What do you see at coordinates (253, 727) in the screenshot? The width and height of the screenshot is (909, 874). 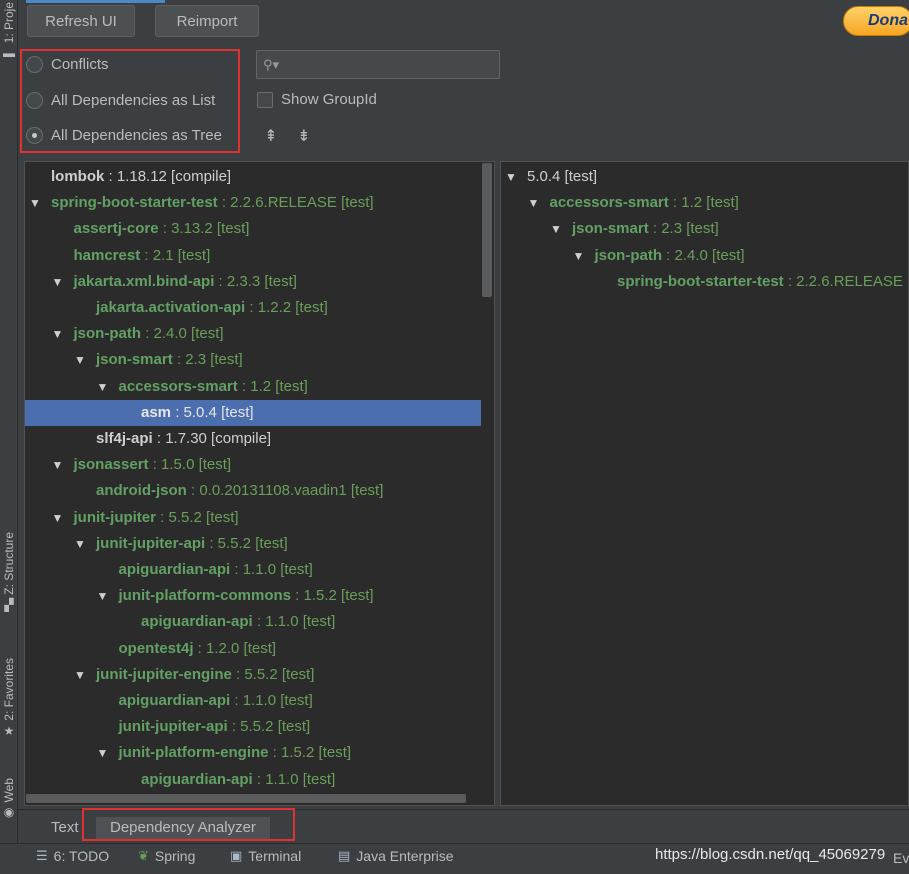 I see `tree-row: junit-jupiter-api : 5.5.2 [test]` at bounding box center [253, 727].